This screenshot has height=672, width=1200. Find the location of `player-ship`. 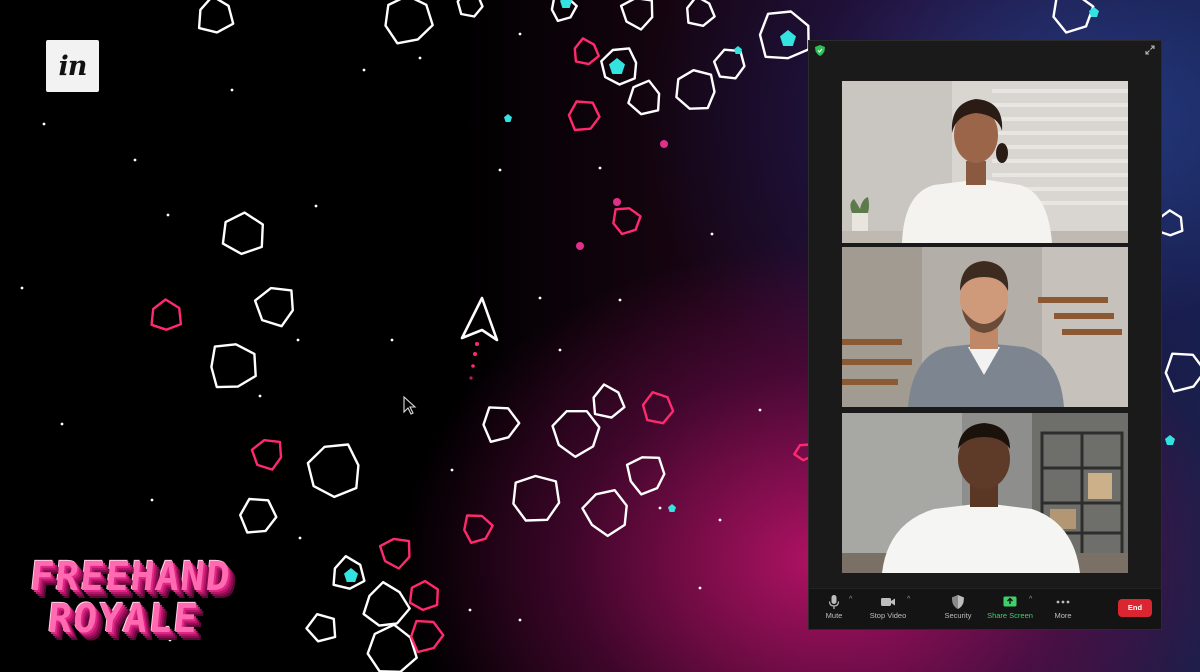

player-ship is located at coordinates (479, 338).